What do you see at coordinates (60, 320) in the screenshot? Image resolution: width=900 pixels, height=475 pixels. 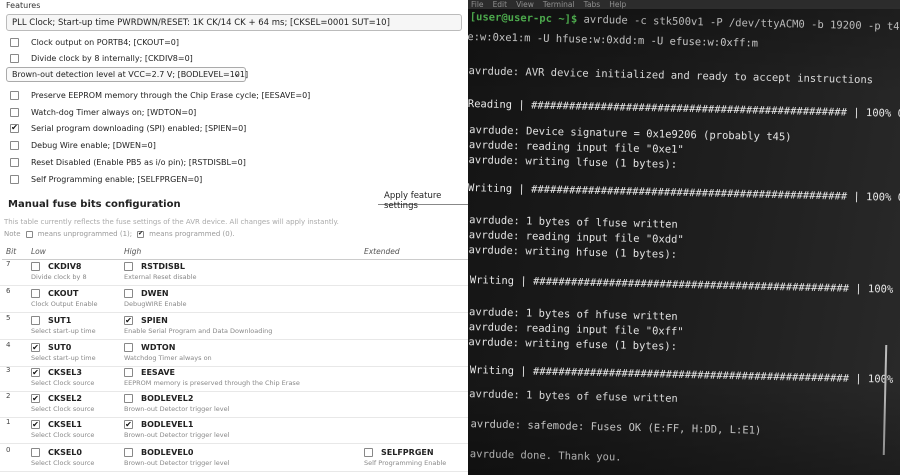 I see `fuse-name: SUT1` at bounding box center [60, 320].